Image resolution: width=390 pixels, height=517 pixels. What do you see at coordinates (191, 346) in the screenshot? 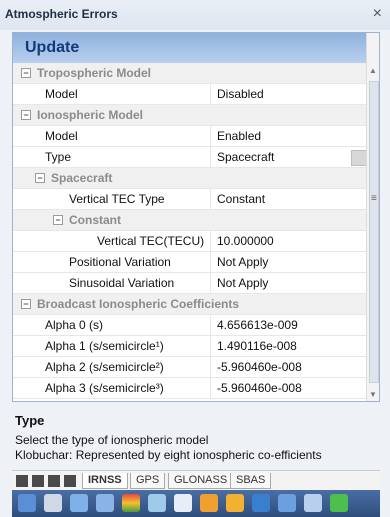
I see `property-row: Alpha 1 (s/semicircle¹) 1.490116e-008` at bounding box center [191, 346].